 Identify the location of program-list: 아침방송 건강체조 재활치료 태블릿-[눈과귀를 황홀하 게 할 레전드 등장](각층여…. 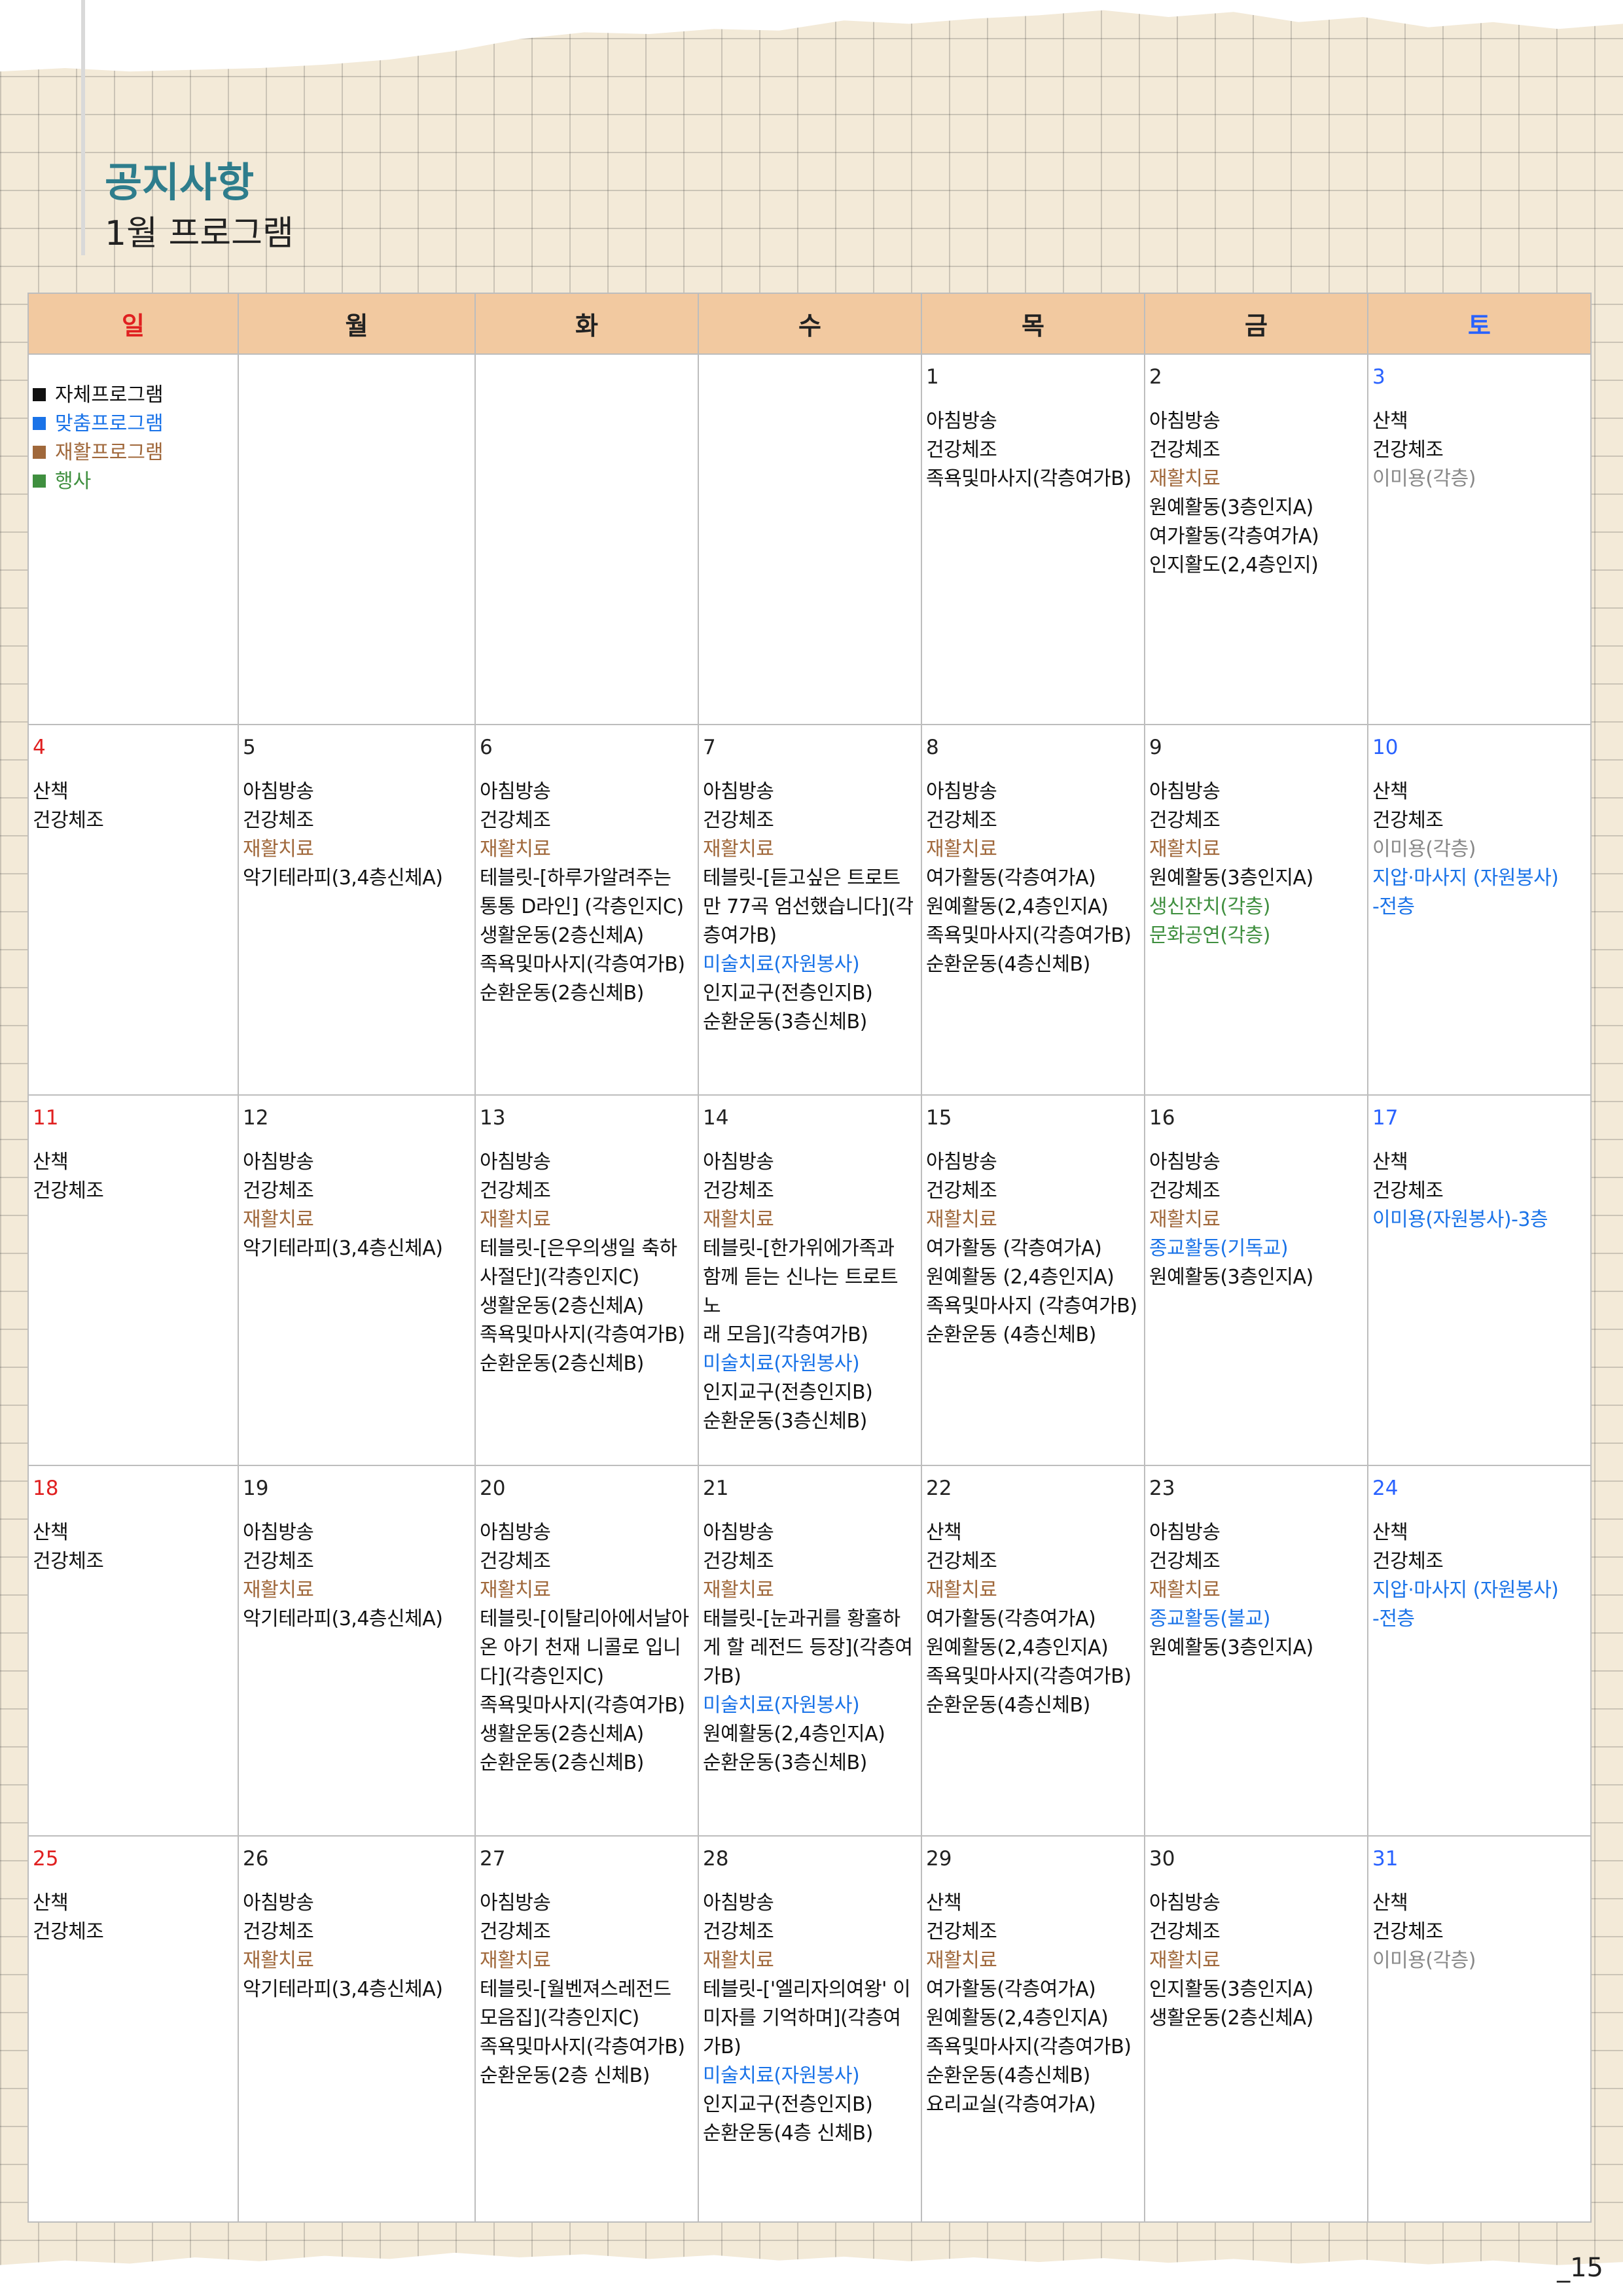
(810, 1648).